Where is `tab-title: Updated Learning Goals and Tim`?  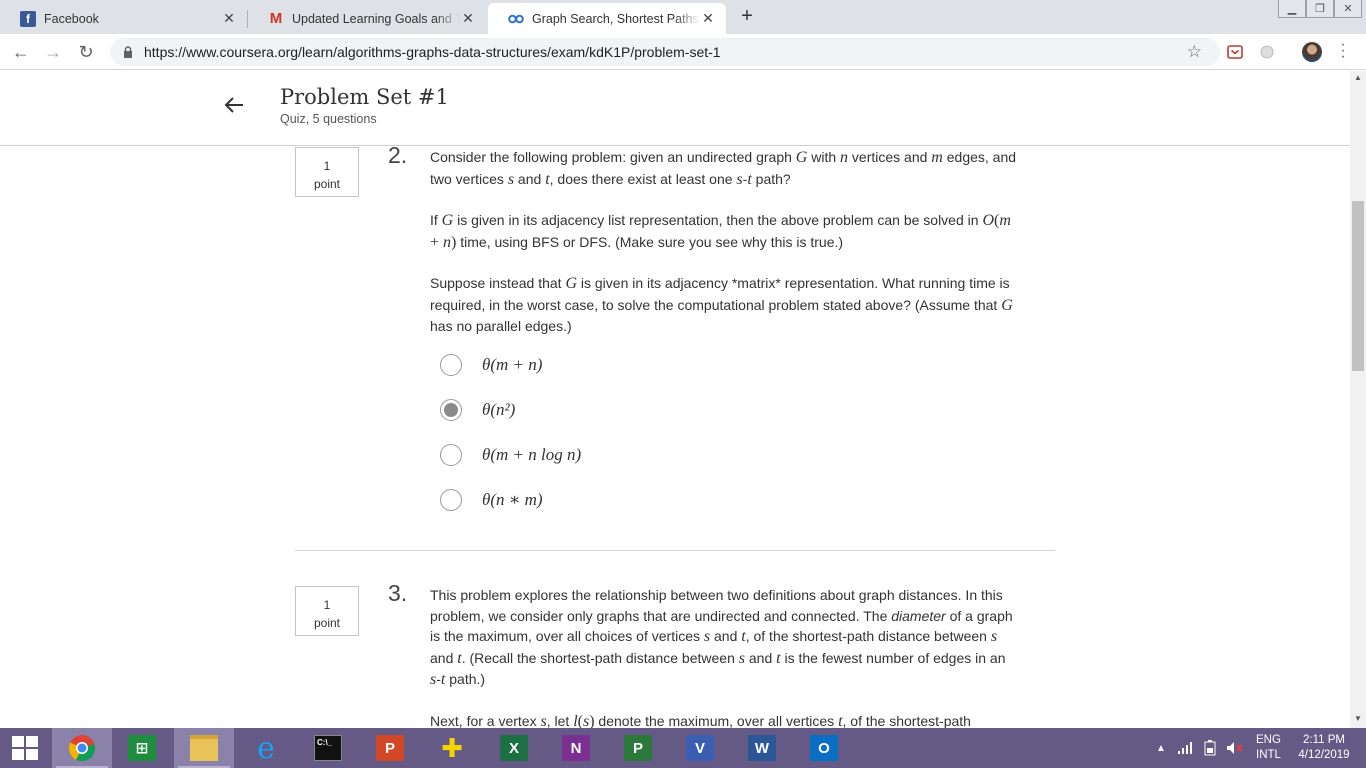 tab-title: Updated Learning Goals and Tim is located at coordinates (376, 18).